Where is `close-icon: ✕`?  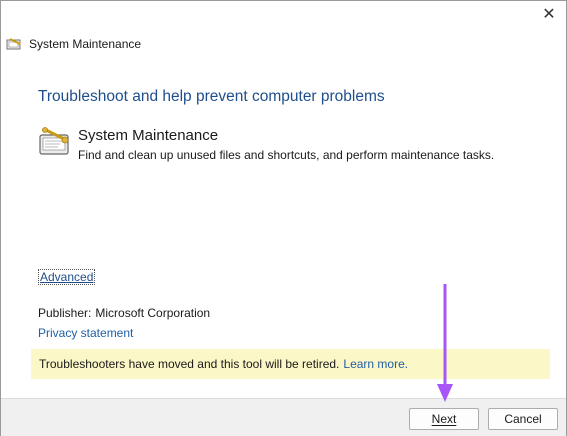 close-icon: ✕ is located at coordinates (549, 14).